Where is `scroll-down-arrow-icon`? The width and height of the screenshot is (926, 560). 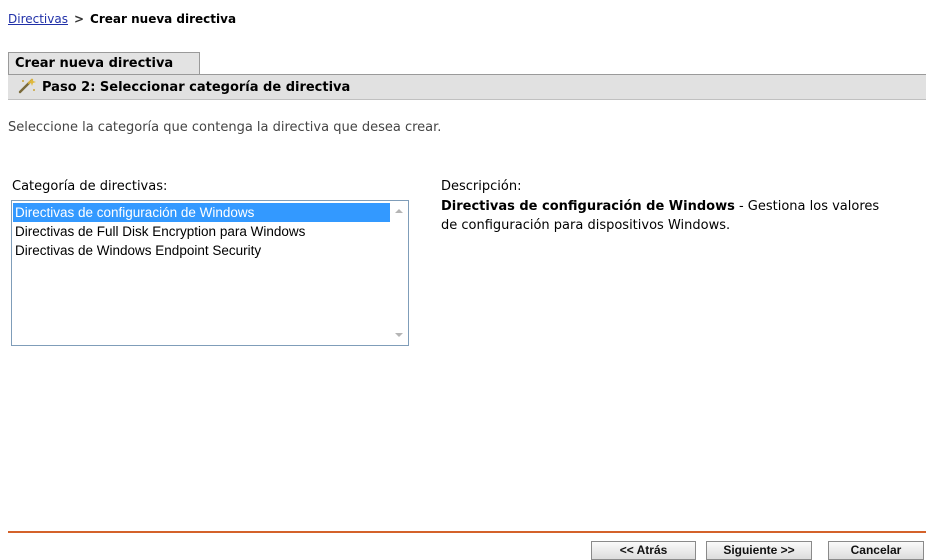 scroll-down-arrow-icon is located at coordinates (399, 335).